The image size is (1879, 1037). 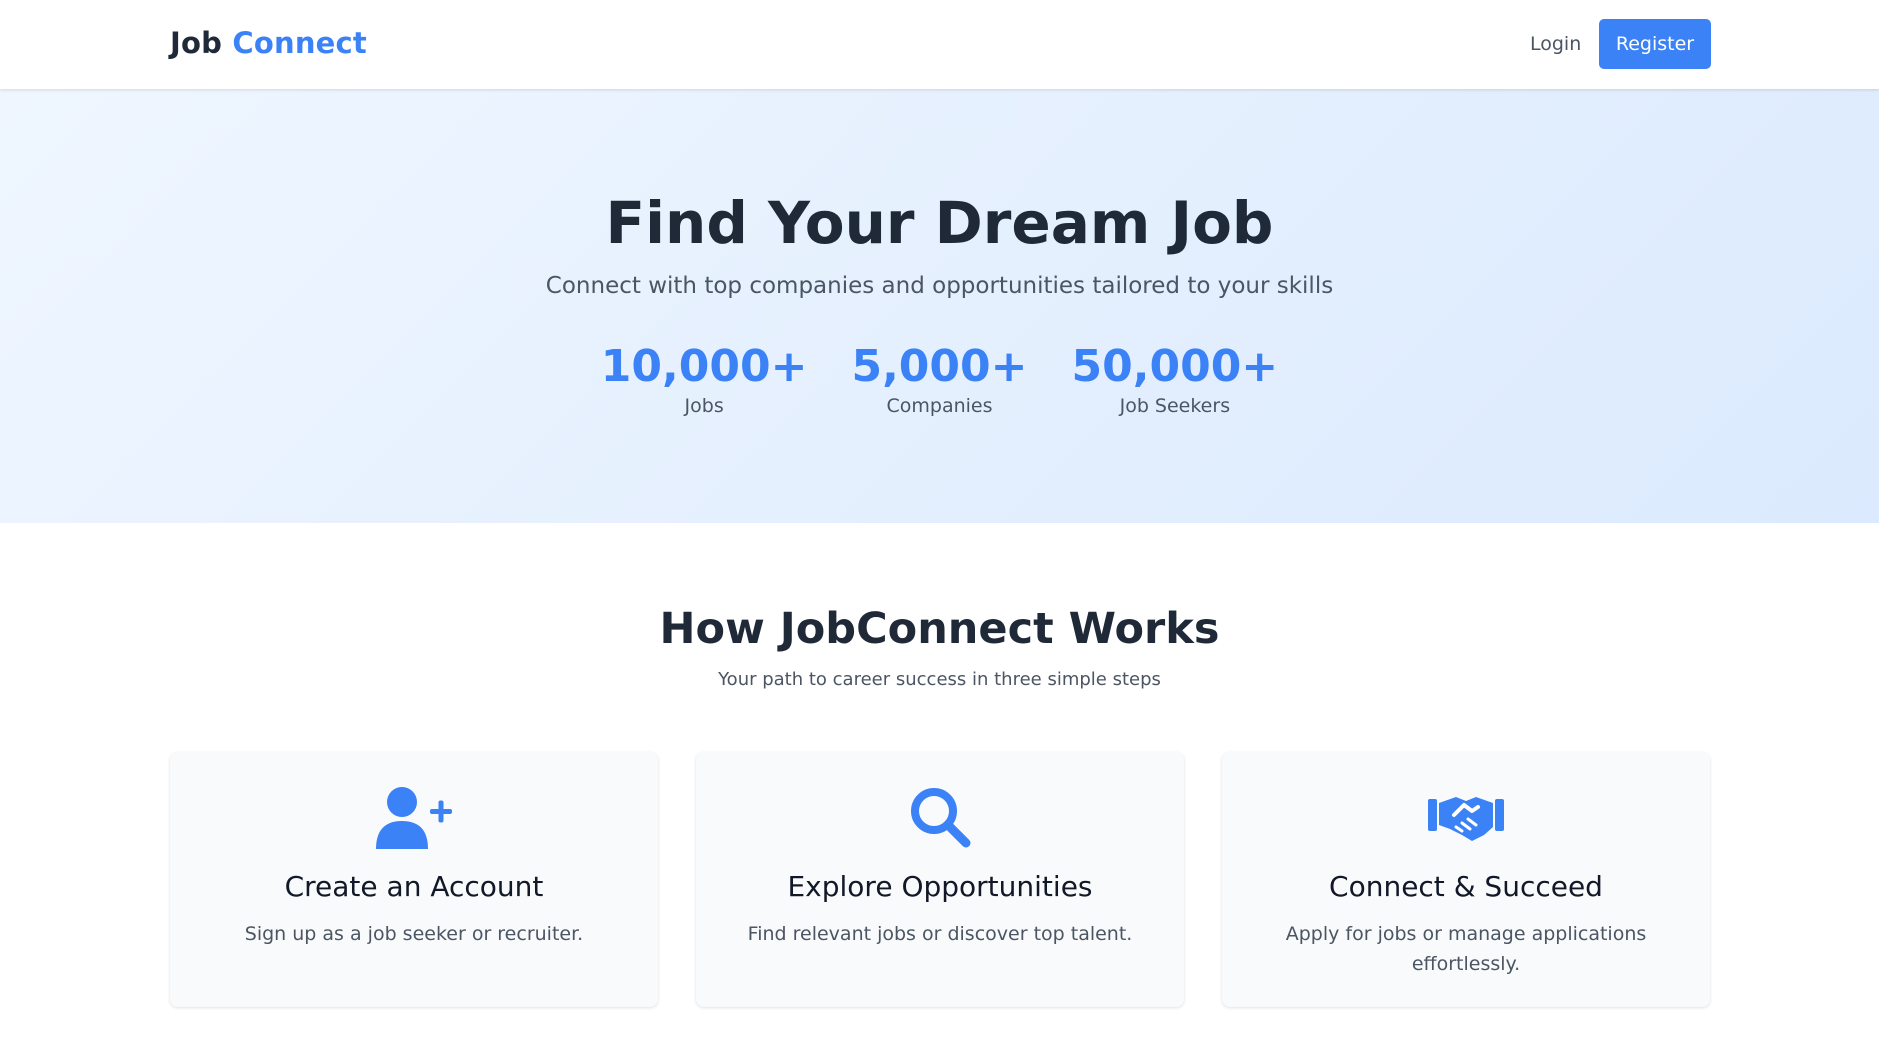 I want to click on stat-label: Companies, so click(x=939, y=406).